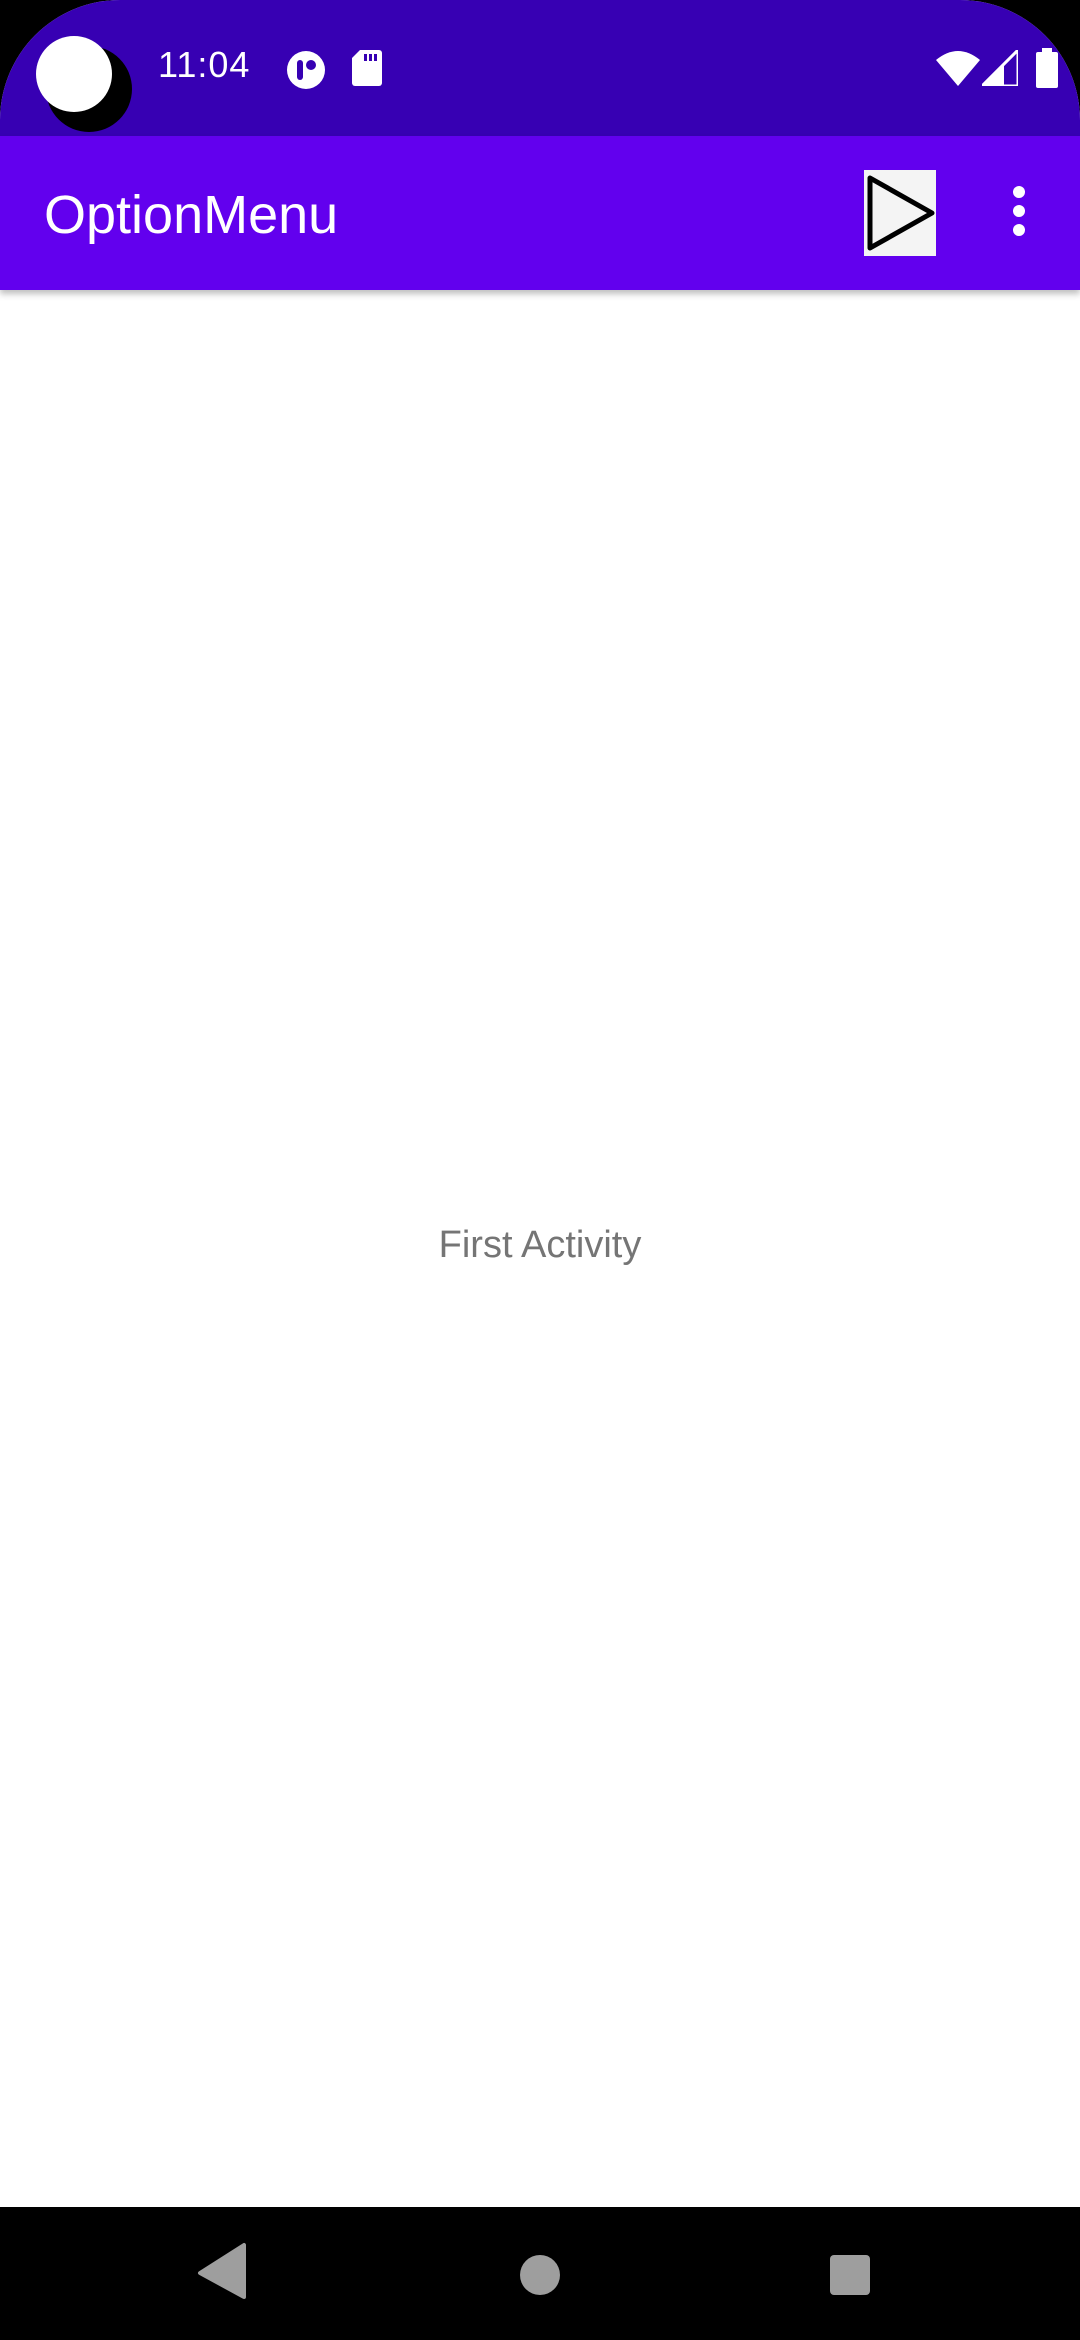  I want to click on app-title: OptionMenu, so click(191, 215).